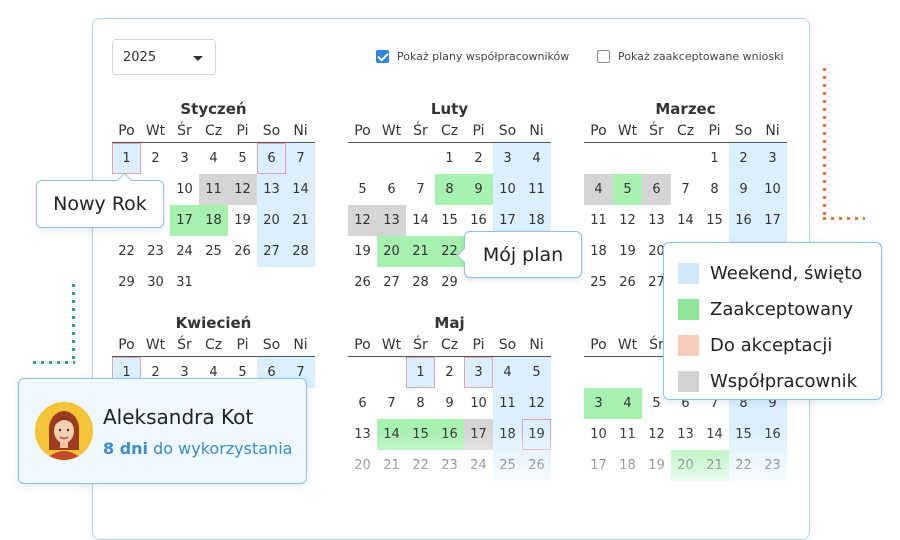 The width and height of the screenshot is (900, 540). Describe the element at coordinates (690, 56) in the screenshot. I see `show-accepted-option: Pokaż zaakceptowane wnioski` at that location.